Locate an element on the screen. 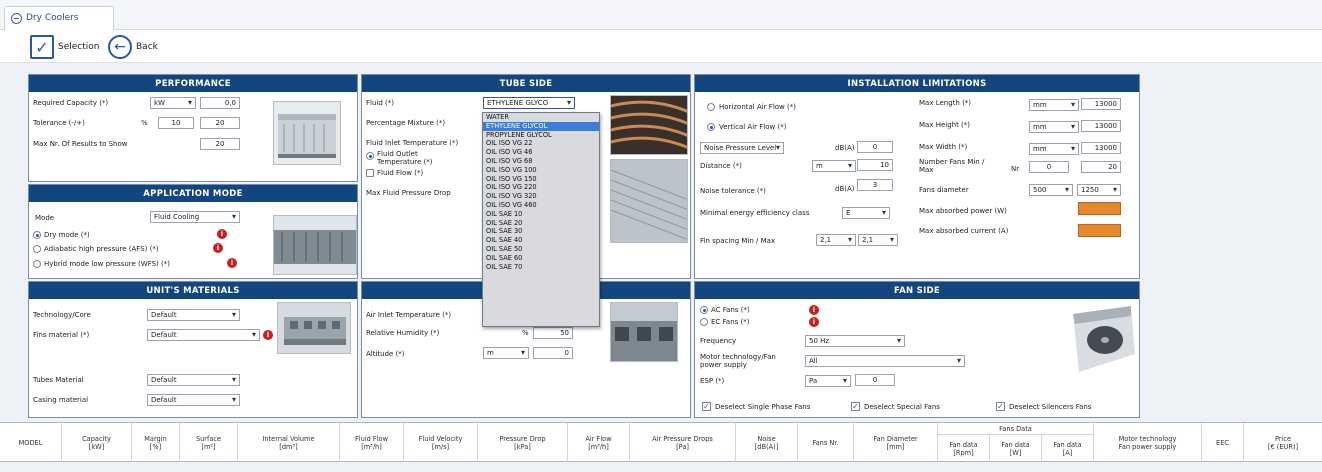 This screenshot has height=472, width=1322. casing-select: Default is located at coordinates (193, 400).